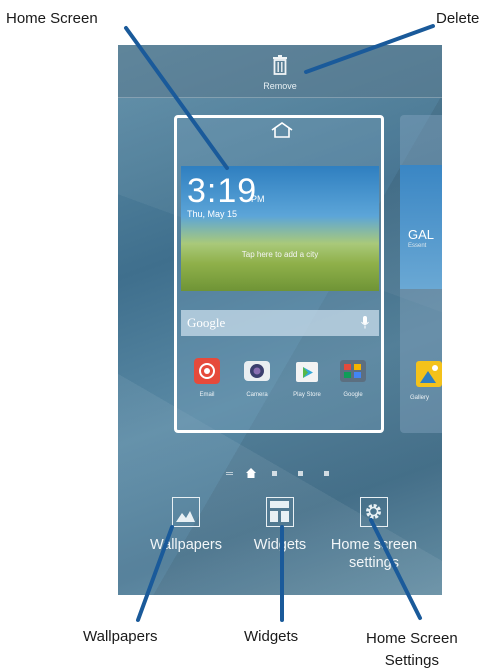  I want to click on app-label: Camera, so click(257, 395).